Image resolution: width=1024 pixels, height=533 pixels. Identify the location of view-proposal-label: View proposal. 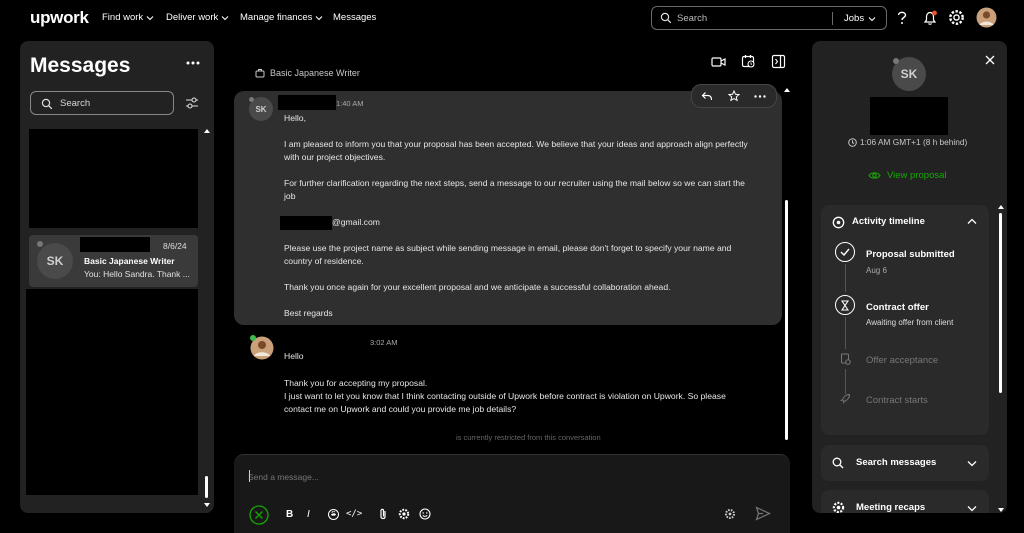
(917, 175).